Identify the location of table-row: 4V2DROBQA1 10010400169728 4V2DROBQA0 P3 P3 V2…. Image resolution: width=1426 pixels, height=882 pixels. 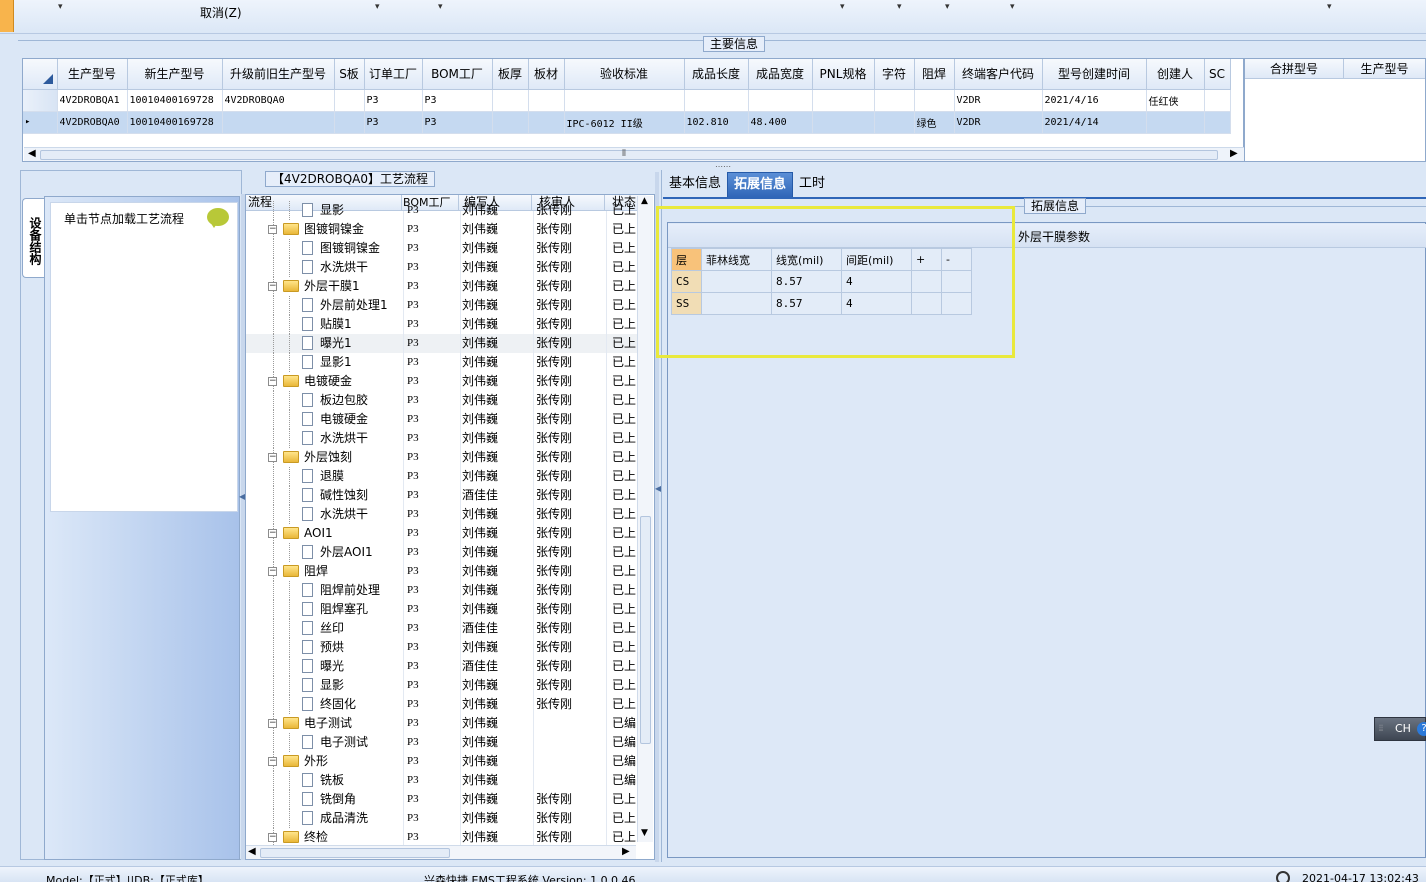
(627, 100).